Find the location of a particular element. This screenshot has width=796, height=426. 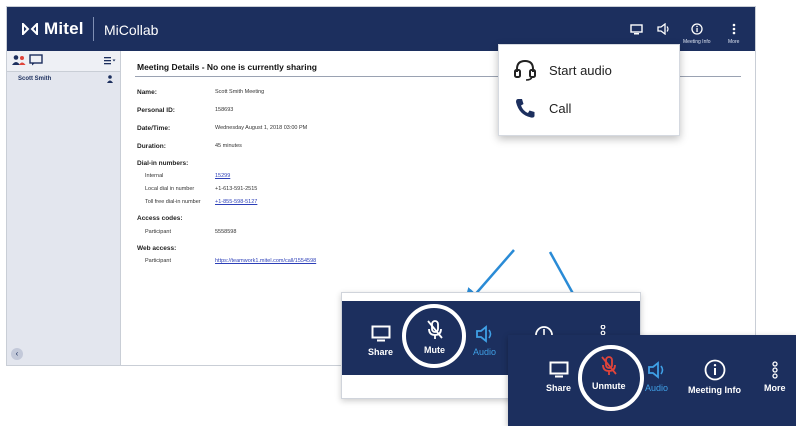

meeting-info-label: Meeting Info is located at coordinates (714, 390).